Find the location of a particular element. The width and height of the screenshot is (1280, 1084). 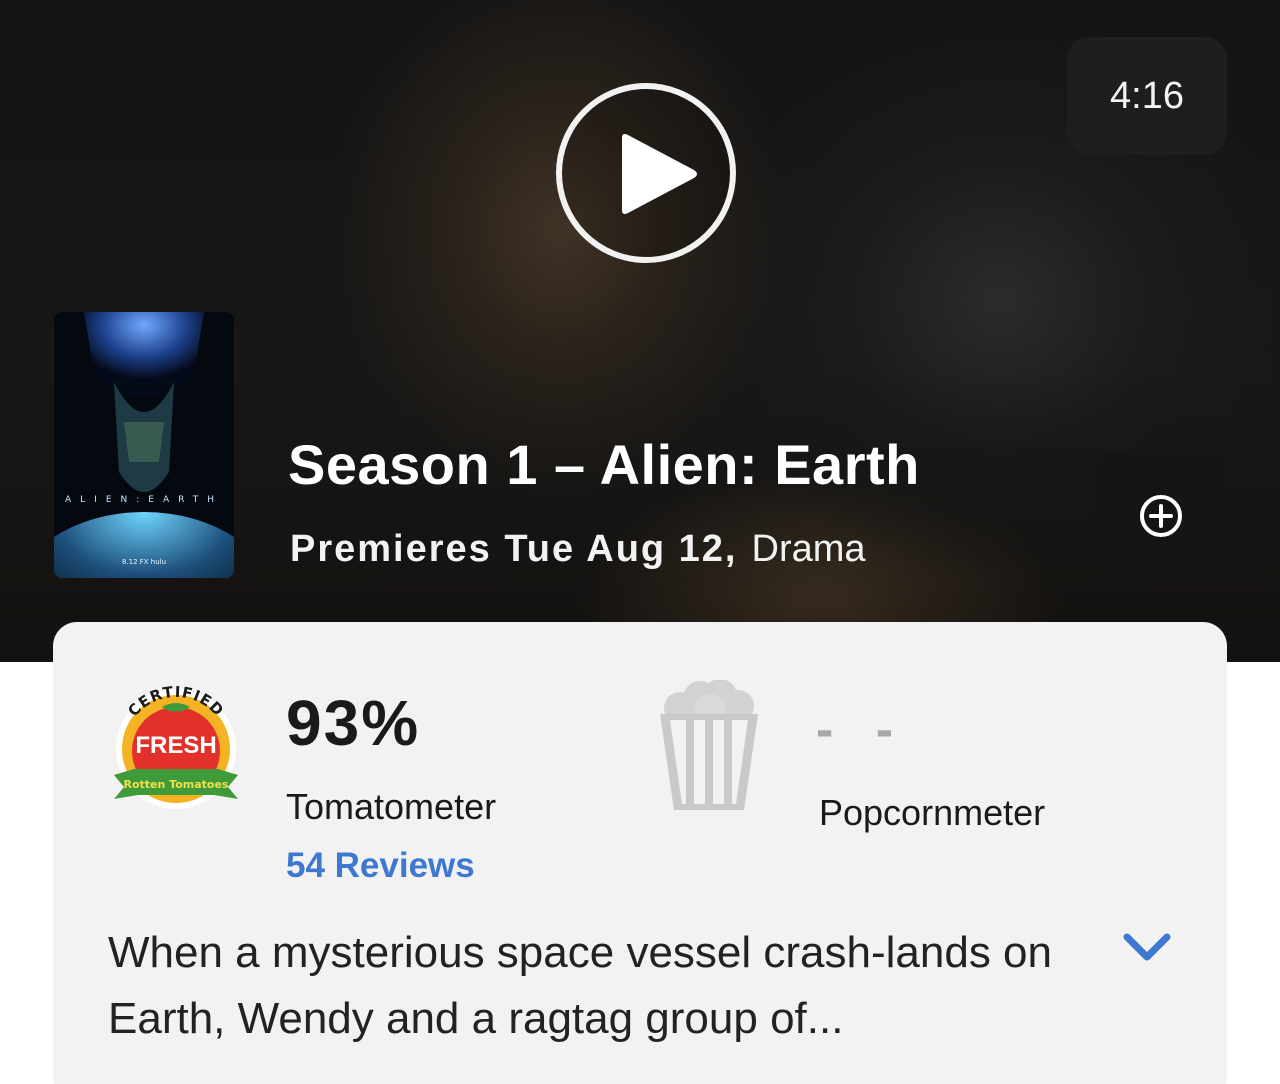

popcornmeter-score: - - is located at coordinates (862, 730).